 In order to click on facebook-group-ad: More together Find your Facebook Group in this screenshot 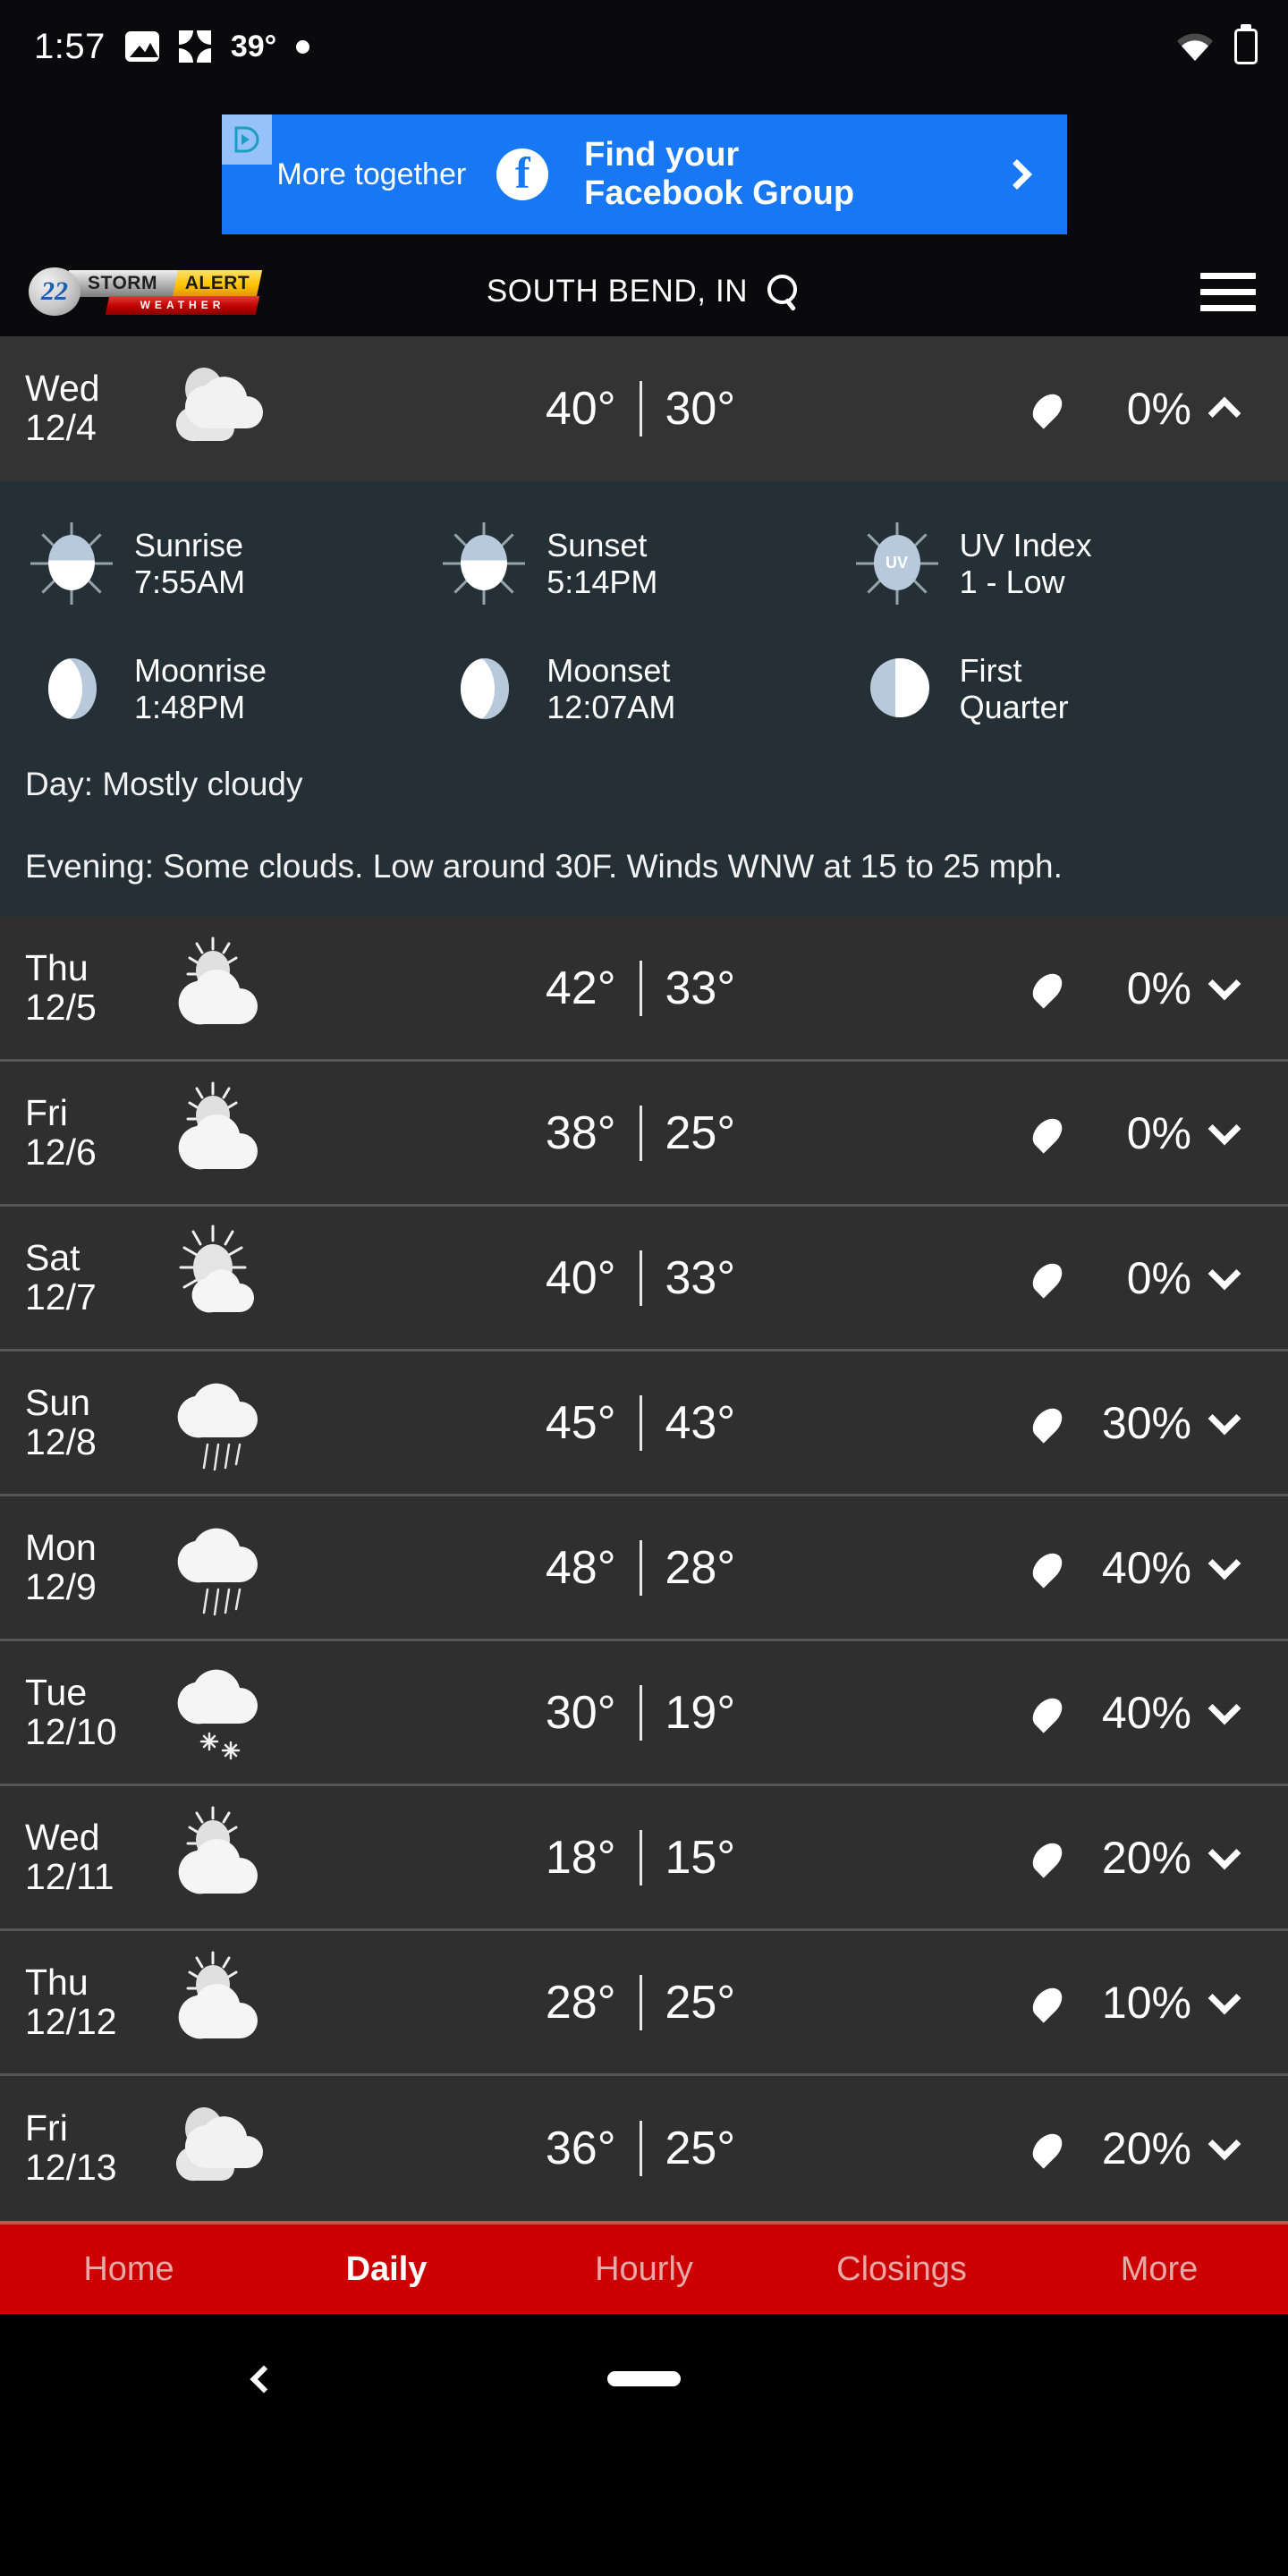, I will do `click(644, 174)`.